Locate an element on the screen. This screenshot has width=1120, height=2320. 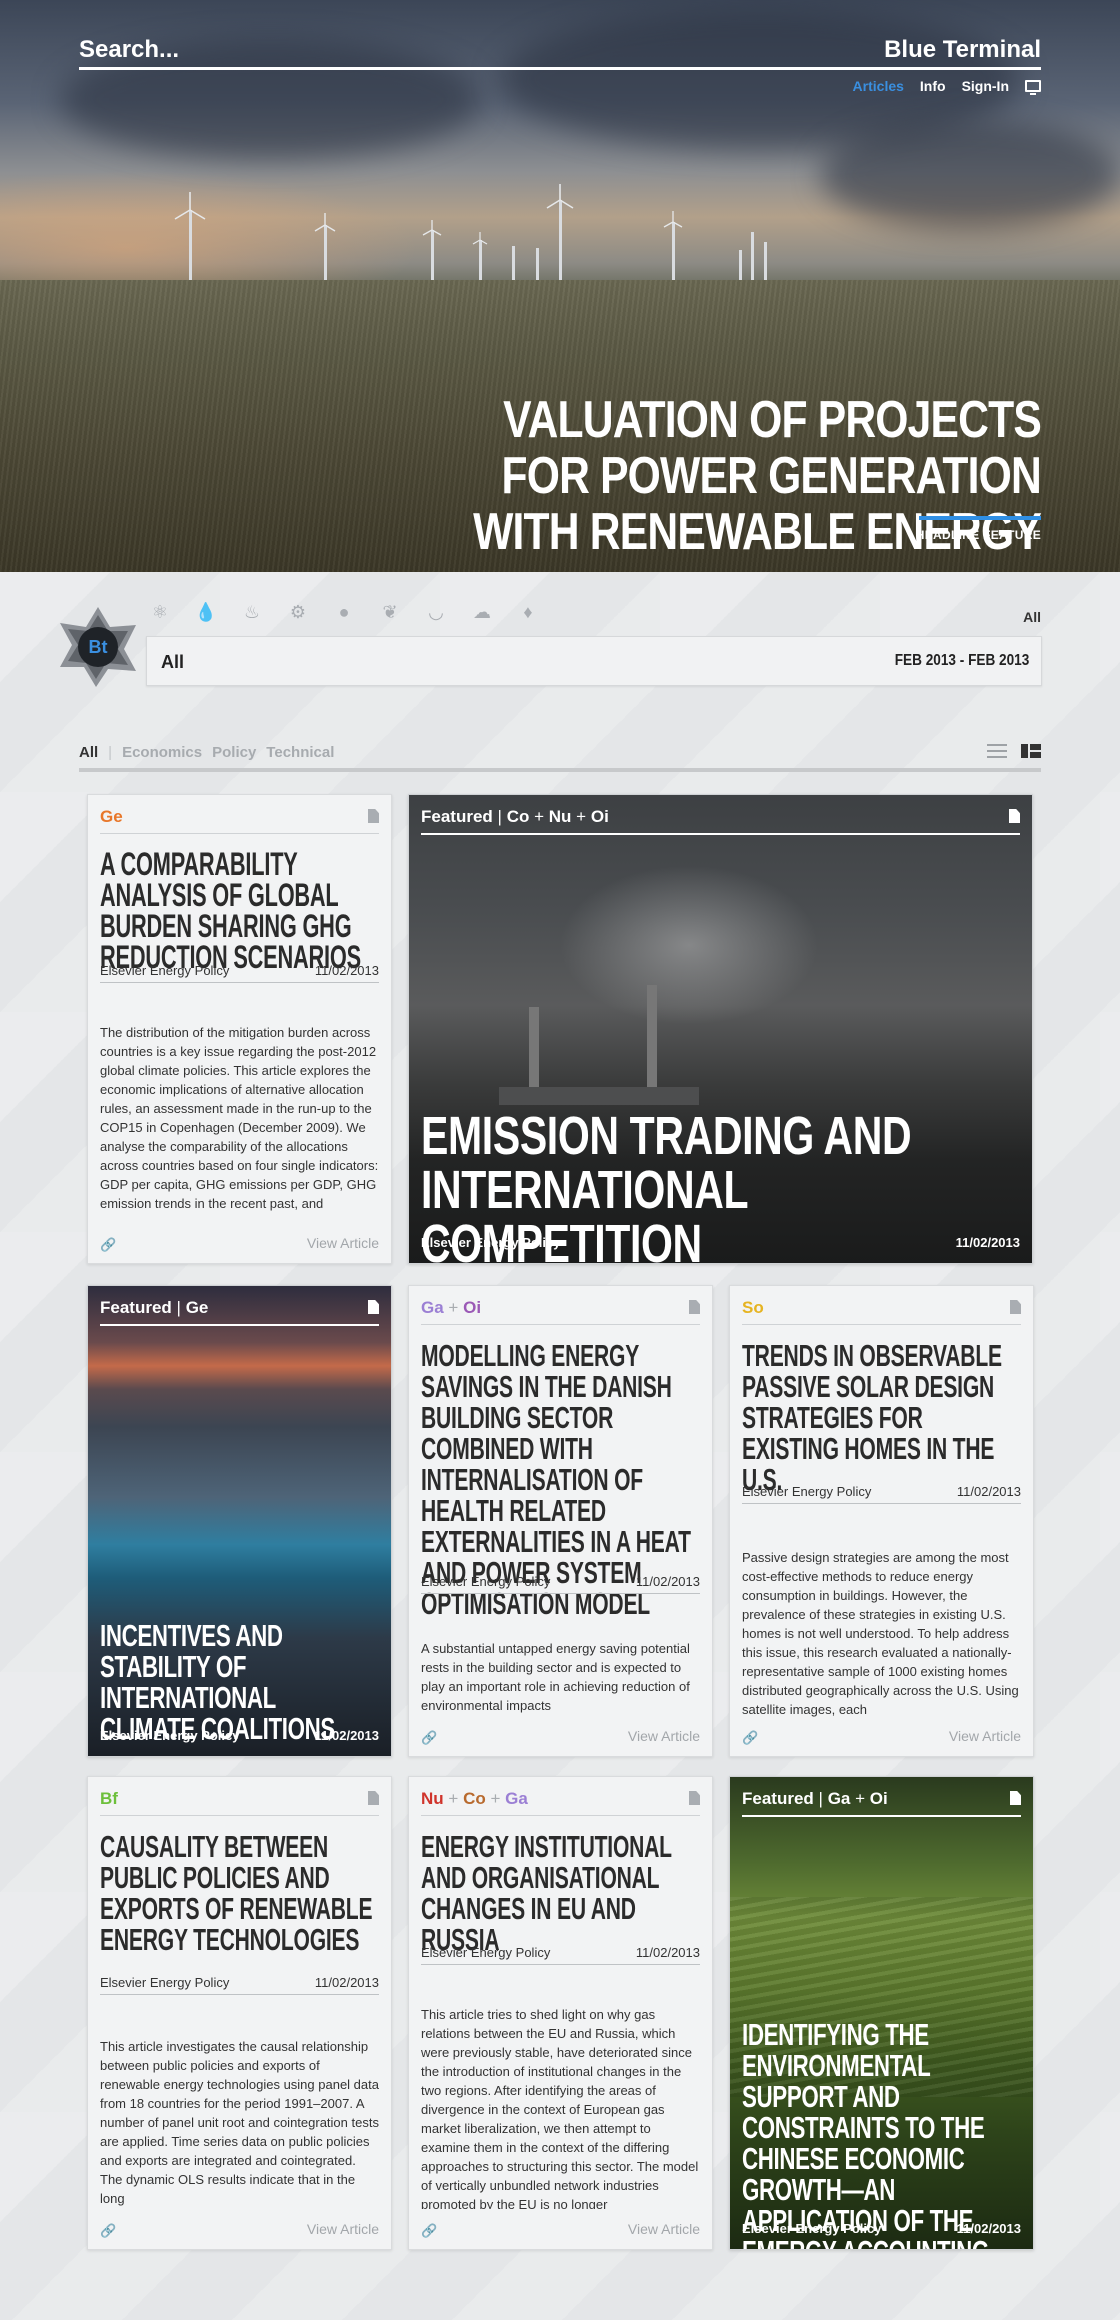
bt-logo-text: Bt is located at coordinates (98, 647).